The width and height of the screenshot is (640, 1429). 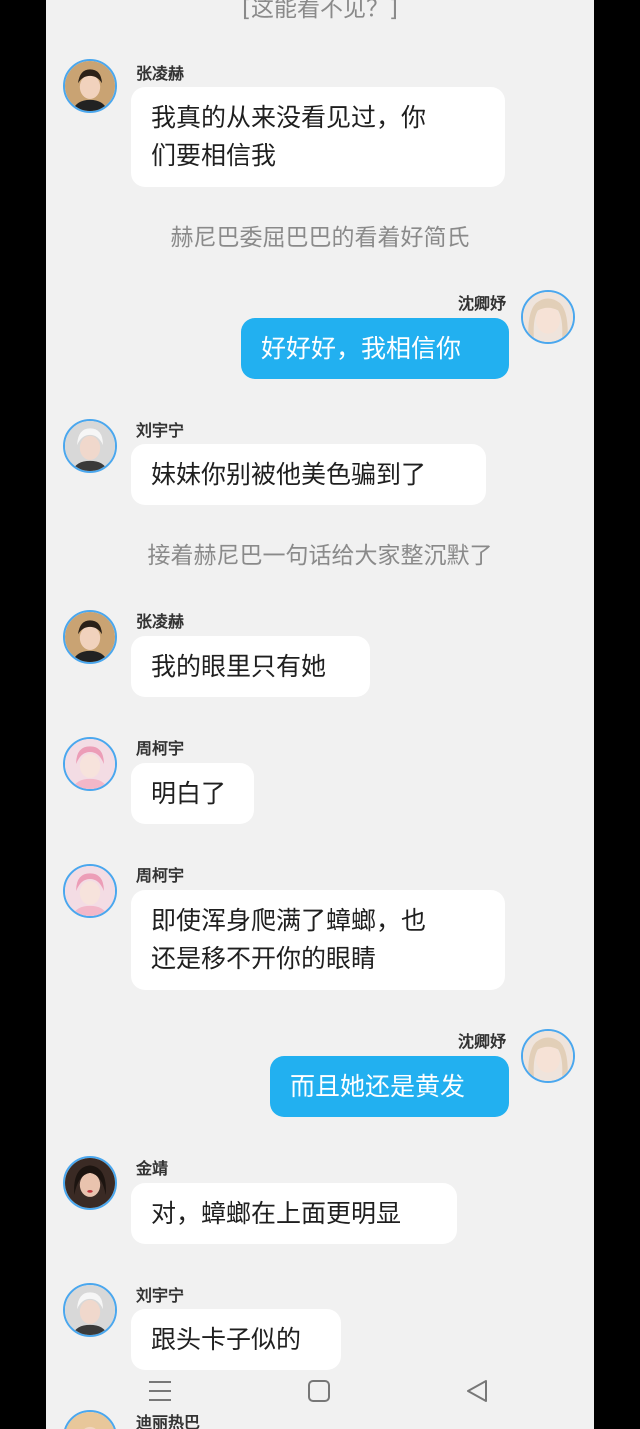 I want to click on my-message-bubble: 而且她还是黄发, so click(x=389, y=1086).